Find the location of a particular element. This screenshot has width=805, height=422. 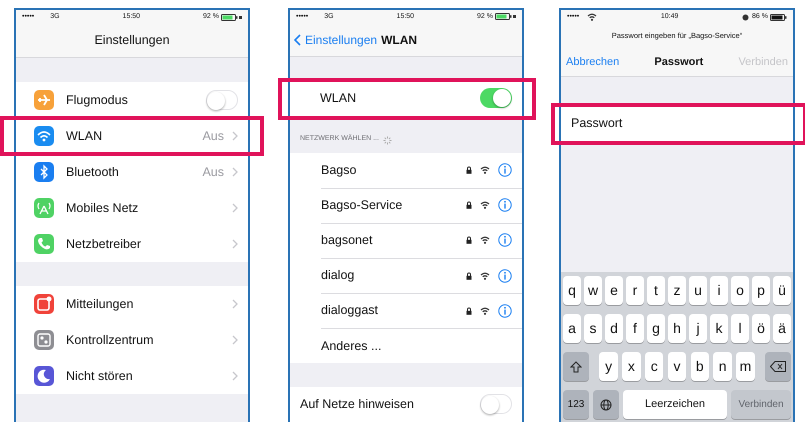

cancel-button: Abbrechen is located at coordinates (592, 62).